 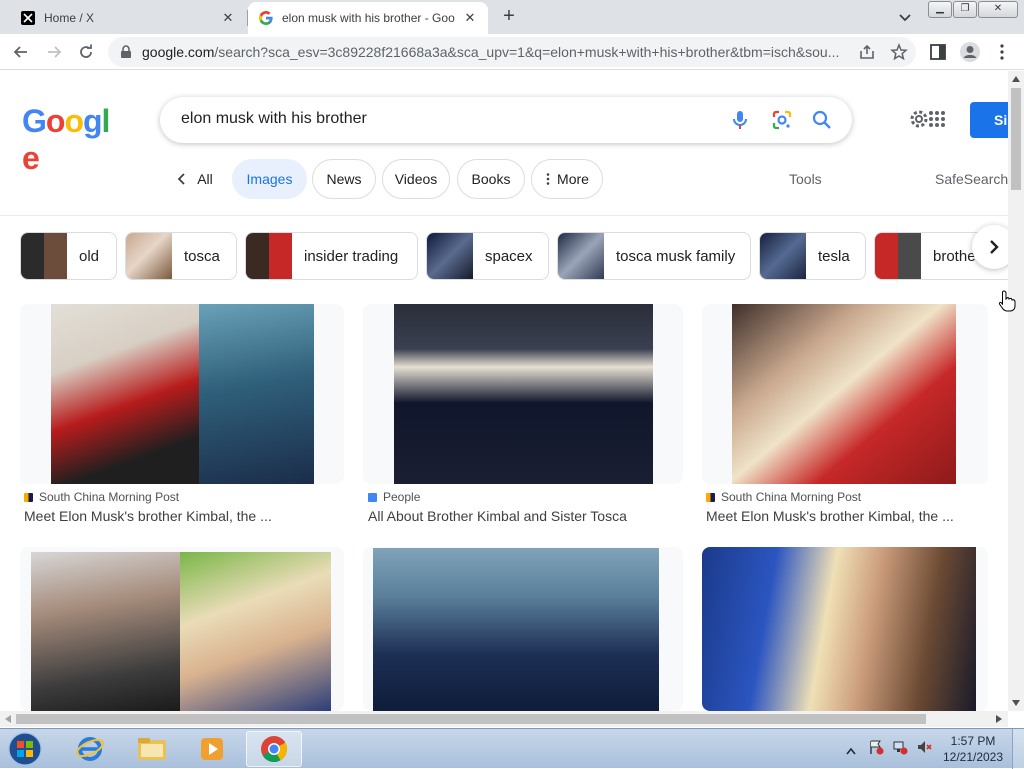 What do you see at coordinates (152, 749) in the screenshot?
I see `taskbar-file-explorer` at bounding box center [152, 749].